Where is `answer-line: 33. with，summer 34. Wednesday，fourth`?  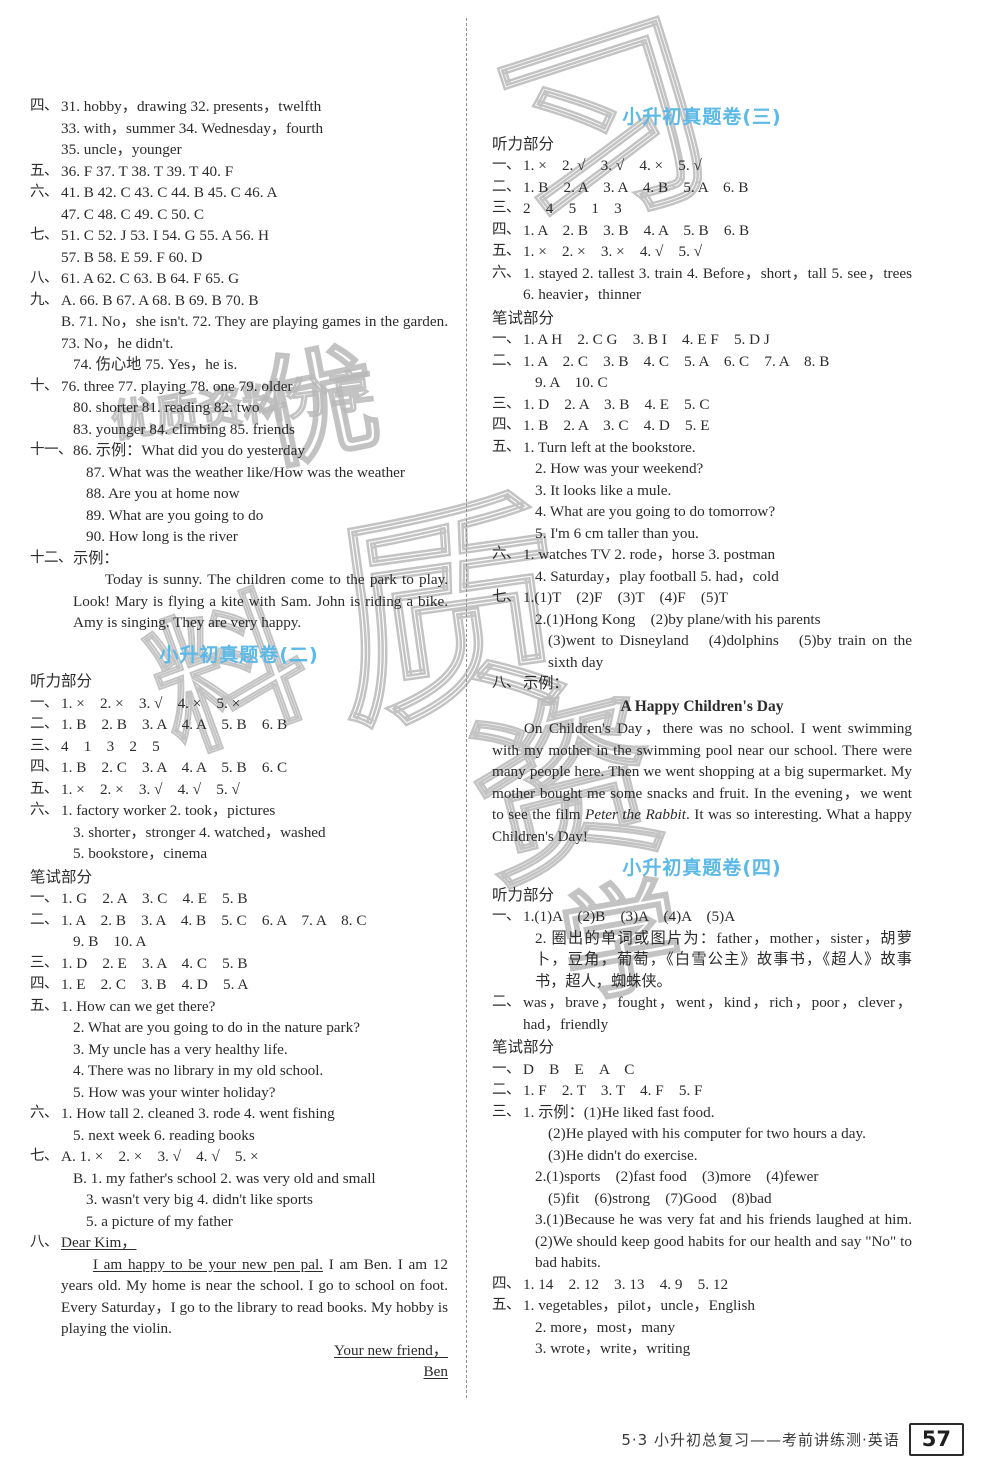
answer-line: 33. with，summer 34. Wednesday，fourth is located at coordinates (192, 128).